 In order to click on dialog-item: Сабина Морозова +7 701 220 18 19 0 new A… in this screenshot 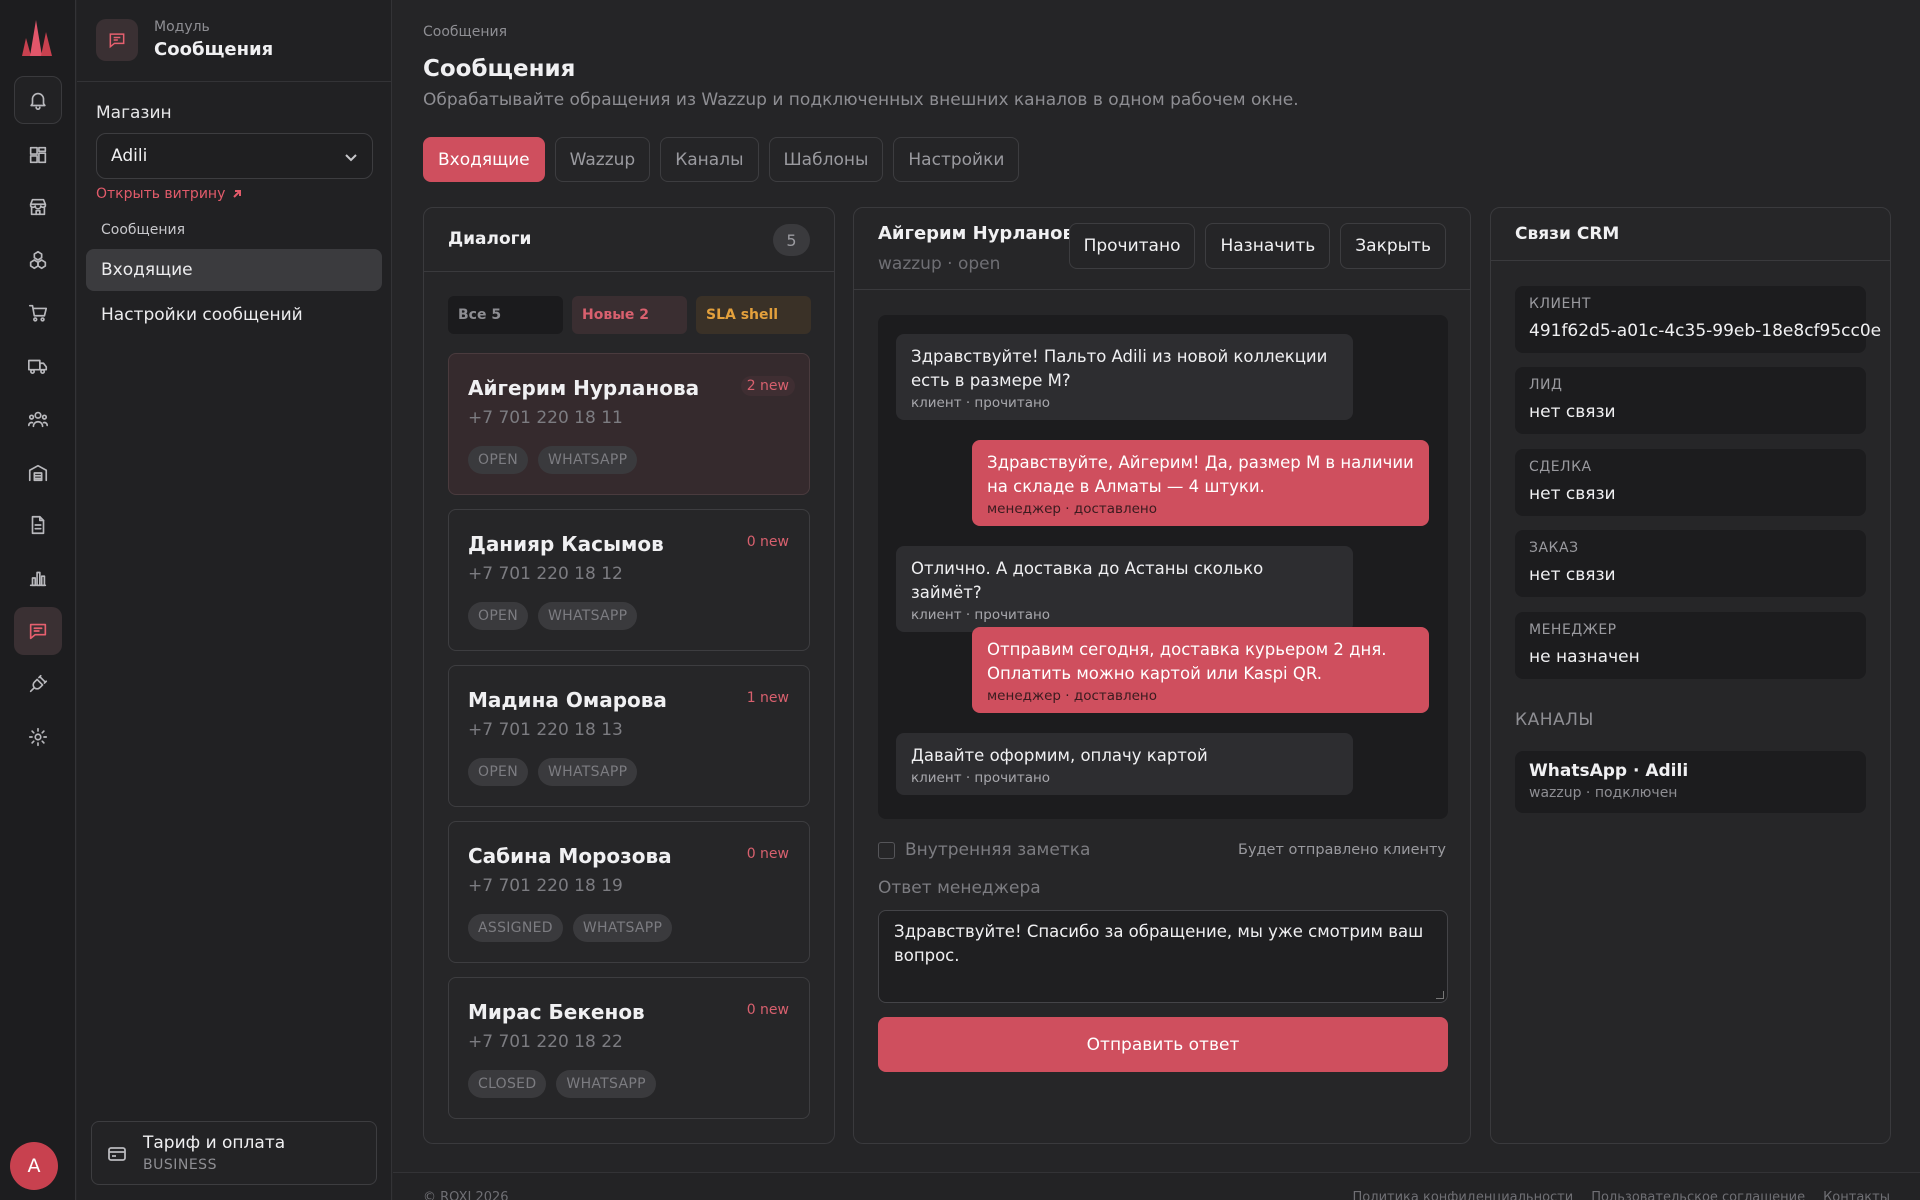, I will do `click(629, 892)`.